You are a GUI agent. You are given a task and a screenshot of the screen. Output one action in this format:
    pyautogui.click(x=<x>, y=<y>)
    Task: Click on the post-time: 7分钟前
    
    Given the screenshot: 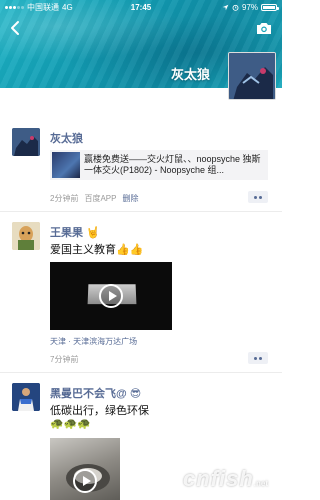 What is the action you would take?
    pyautogui.click(x=64, y=359)
    